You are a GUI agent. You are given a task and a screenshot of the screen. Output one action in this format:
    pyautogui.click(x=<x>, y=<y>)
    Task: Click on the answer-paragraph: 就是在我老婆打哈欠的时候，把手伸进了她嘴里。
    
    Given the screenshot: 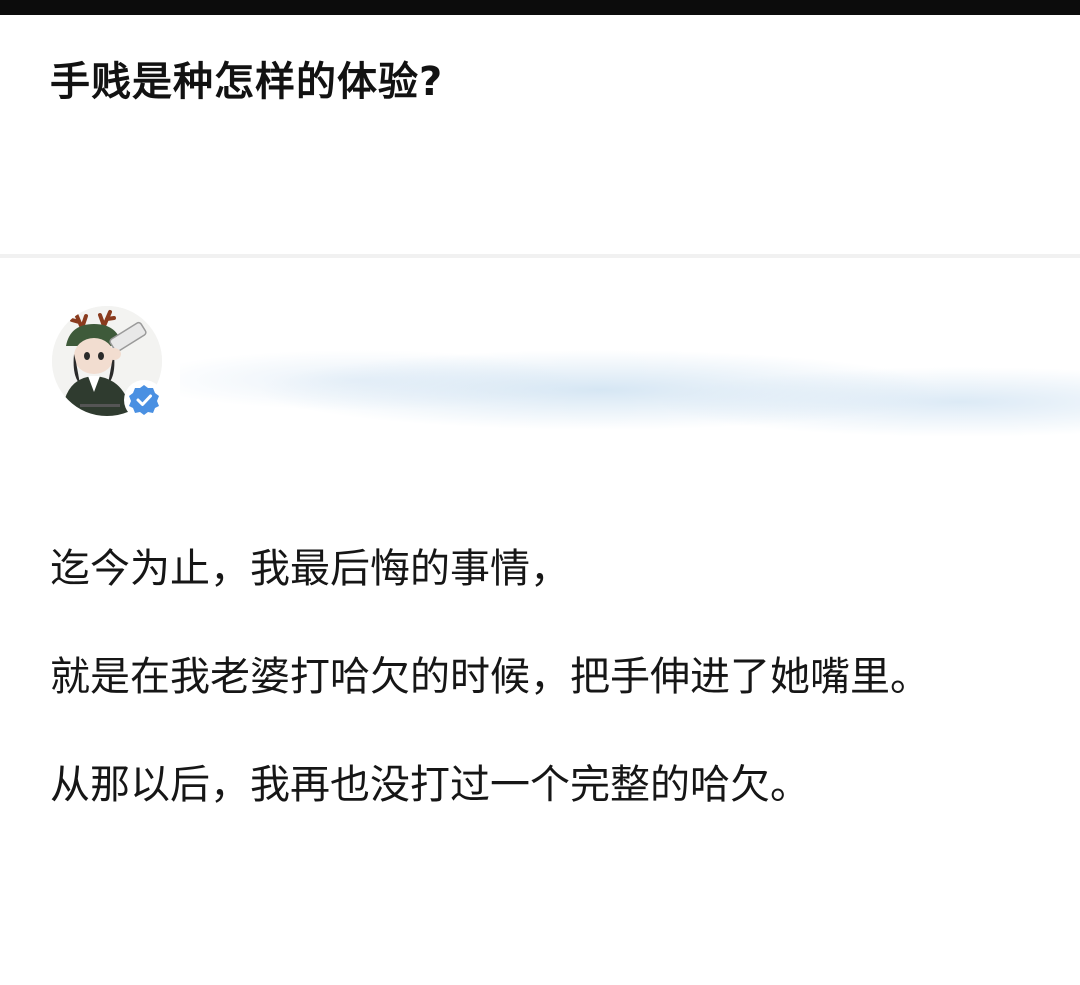 What is the action you would take?
    pyautogui.click(x=490, y=677)
    